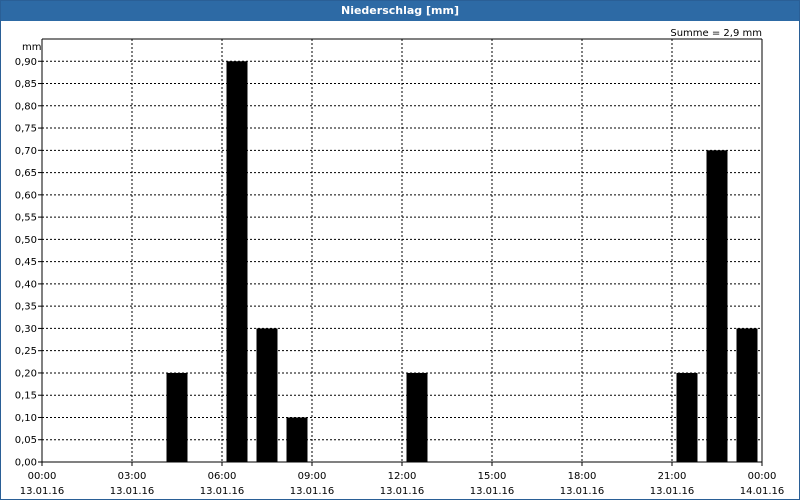 The height and width of the screenshot is (500, 800). What do you see at coordinates (26, 440) in the screenshot?
I see `y-tick-label: 0,05` at bounding box center [26, 440].